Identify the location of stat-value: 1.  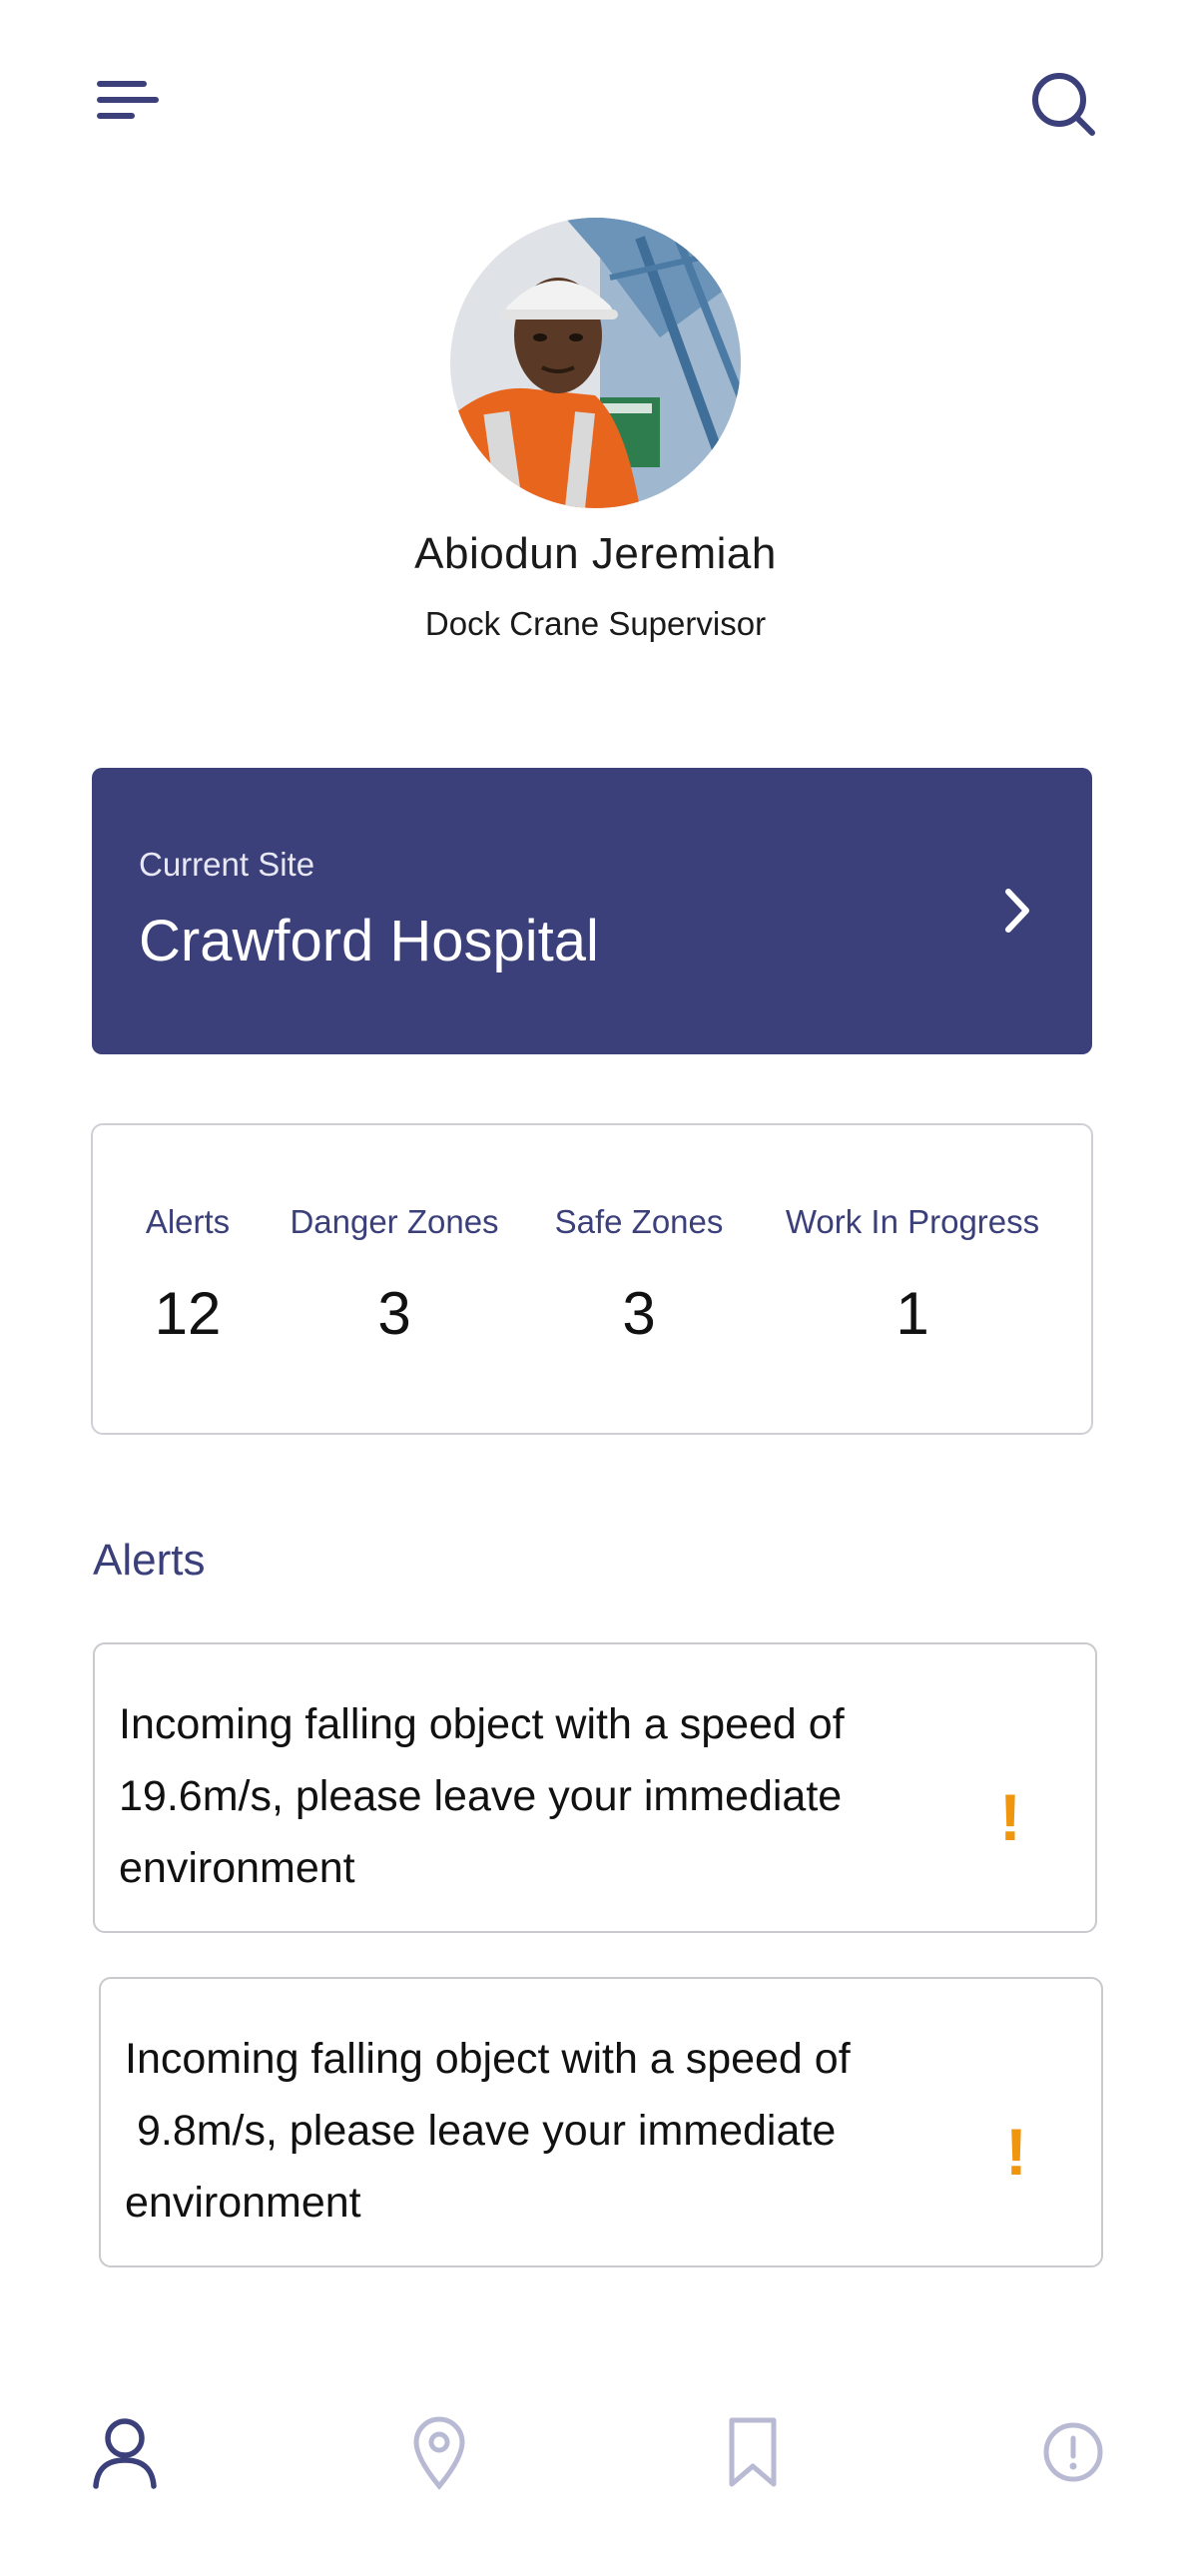
(912, 1313).